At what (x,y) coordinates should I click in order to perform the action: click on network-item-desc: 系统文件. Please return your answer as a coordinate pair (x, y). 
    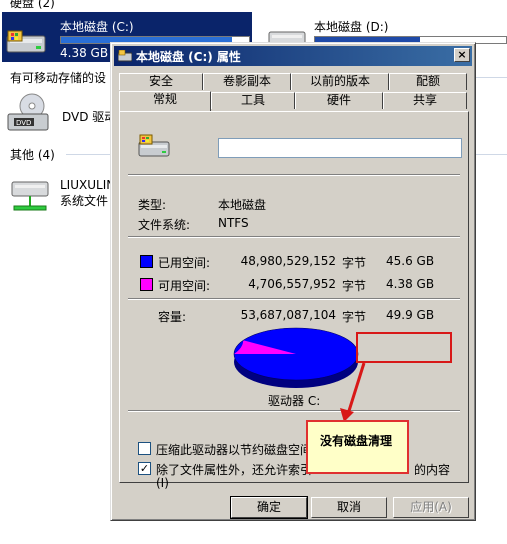
    Looking at the image, I should click on (84, 201).